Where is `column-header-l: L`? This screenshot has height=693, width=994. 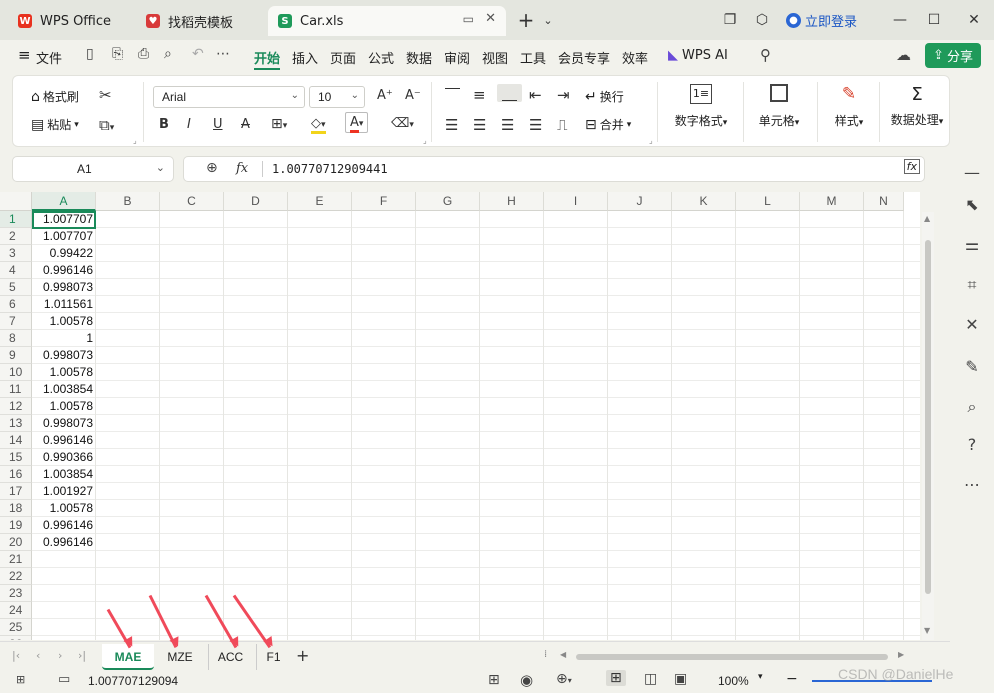
column-header-l: L is located at coordinates (768, 201).